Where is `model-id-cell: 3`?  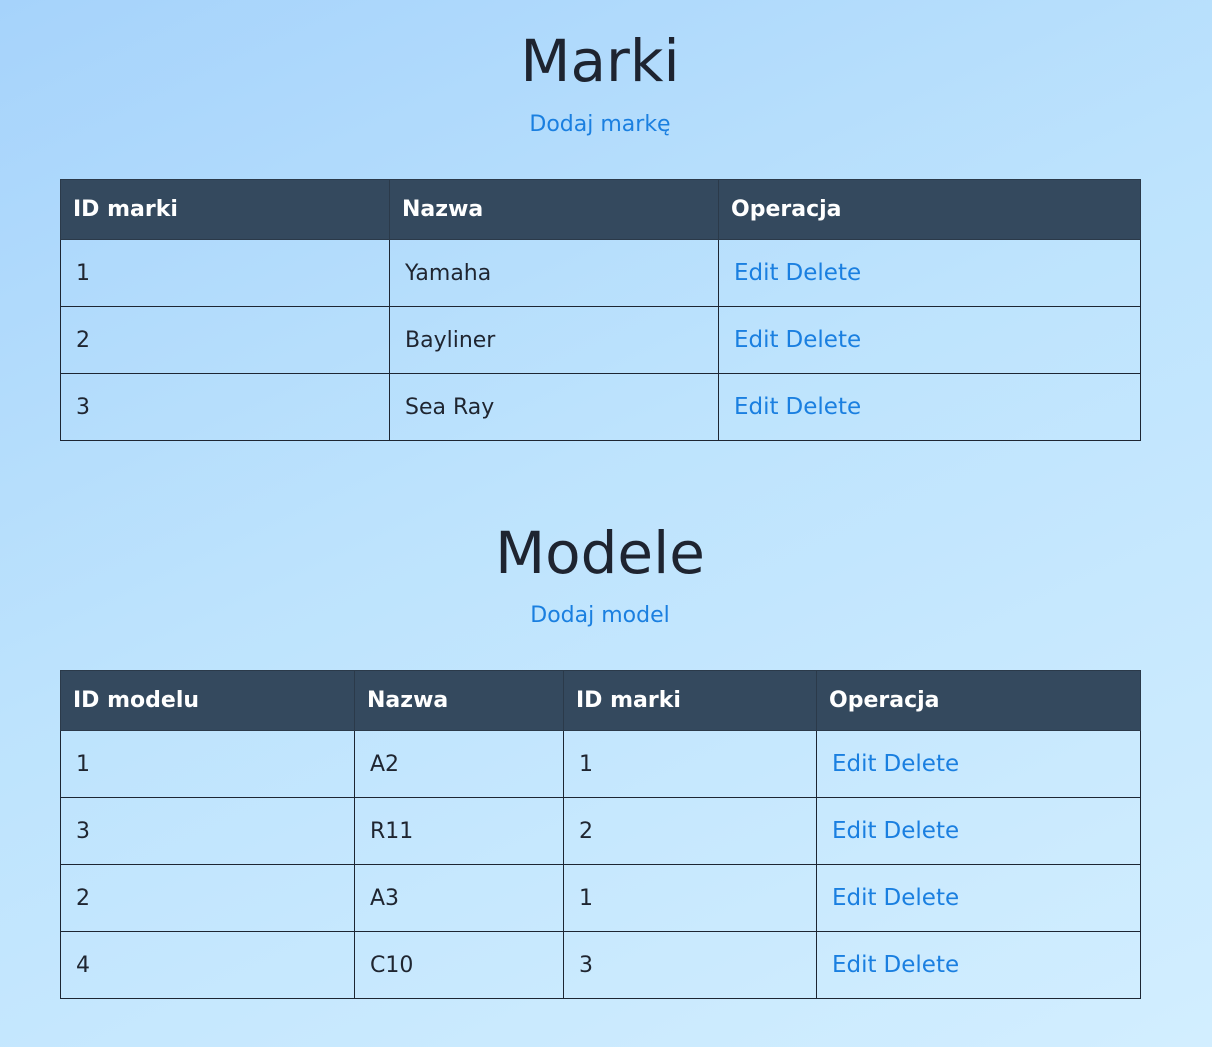
model-id-cell: 3 is located at coordinates (207, 831).